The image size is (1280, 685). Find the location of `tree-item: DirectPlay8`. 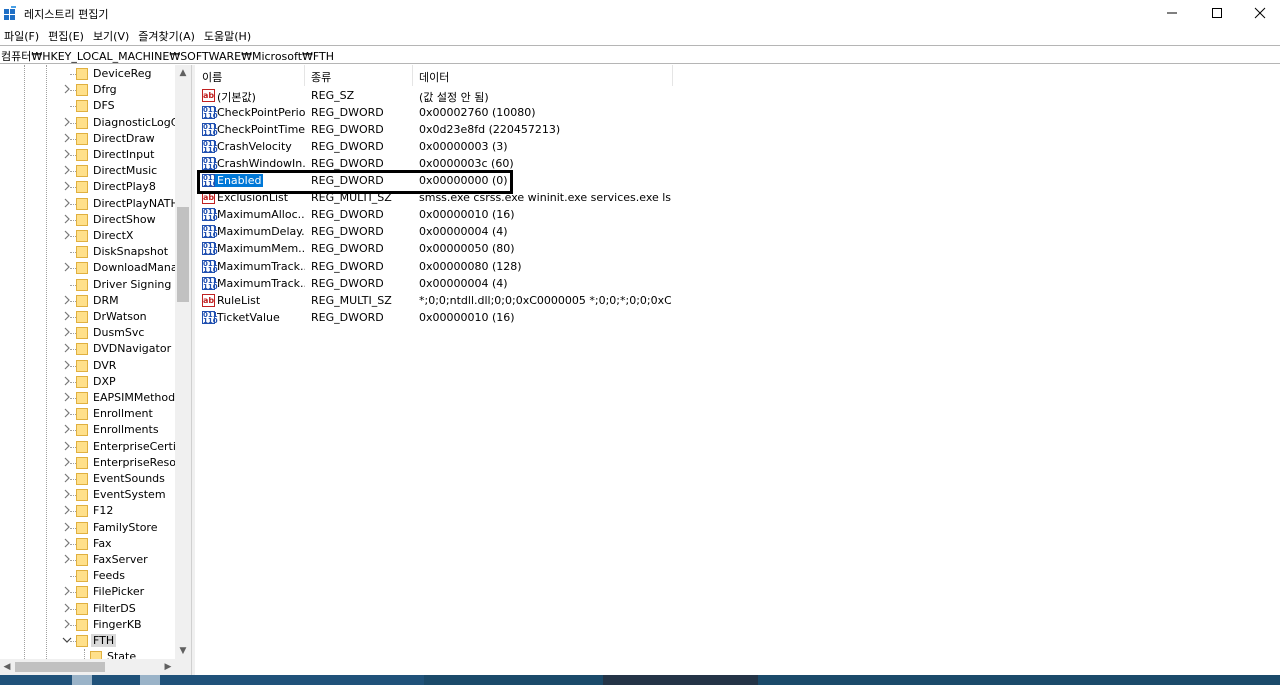

tree-item: DirectPlay8 is located at coordinates (87, 187).